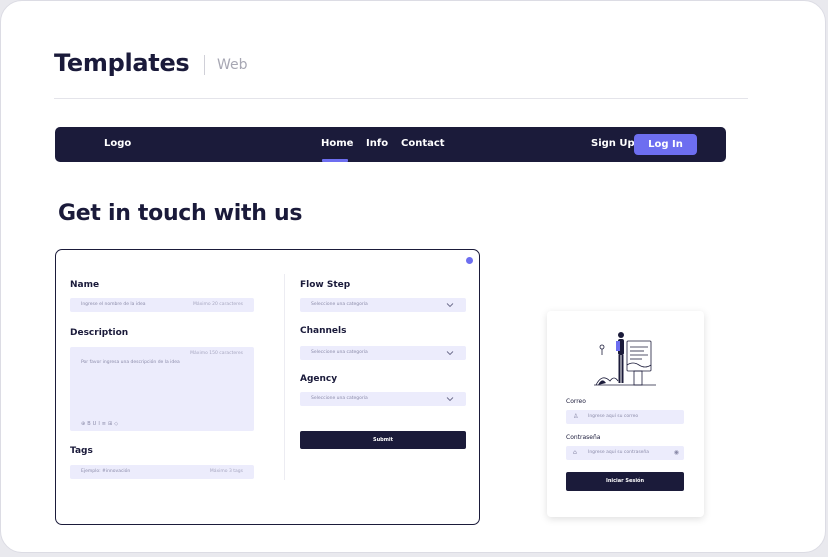  Describe the element at coordinates (216, 353) in the screenshot. I see `description-counter: Máximo 150 caracteres` at that location.